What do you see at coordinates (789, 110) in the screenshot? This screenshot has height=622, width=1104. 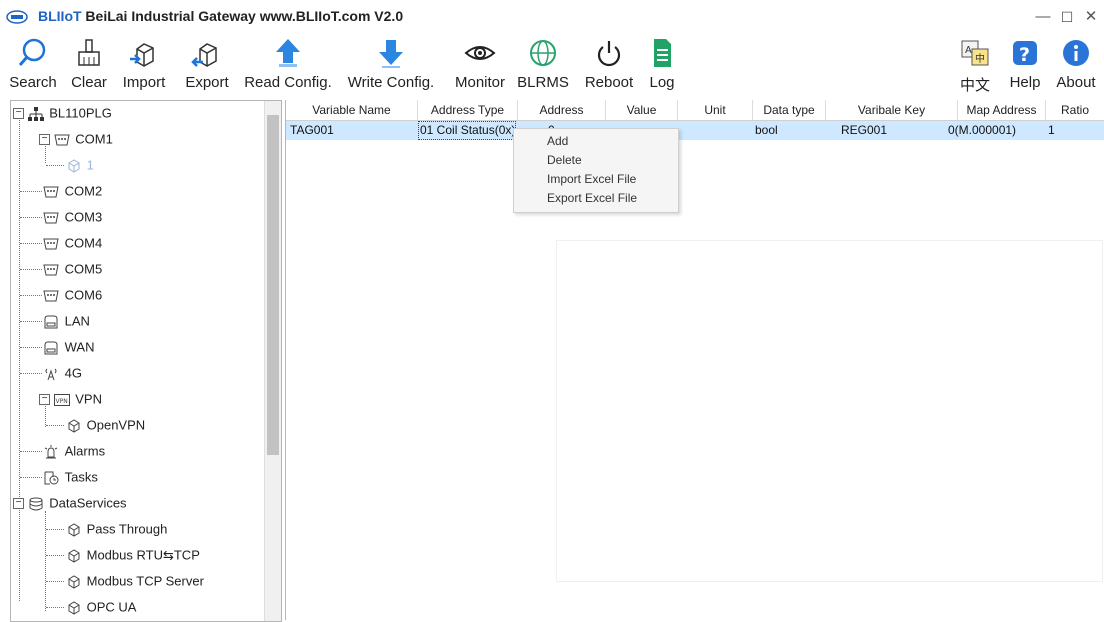 I see `column-header-data-type: Data type` at bounding box center [789, 110].